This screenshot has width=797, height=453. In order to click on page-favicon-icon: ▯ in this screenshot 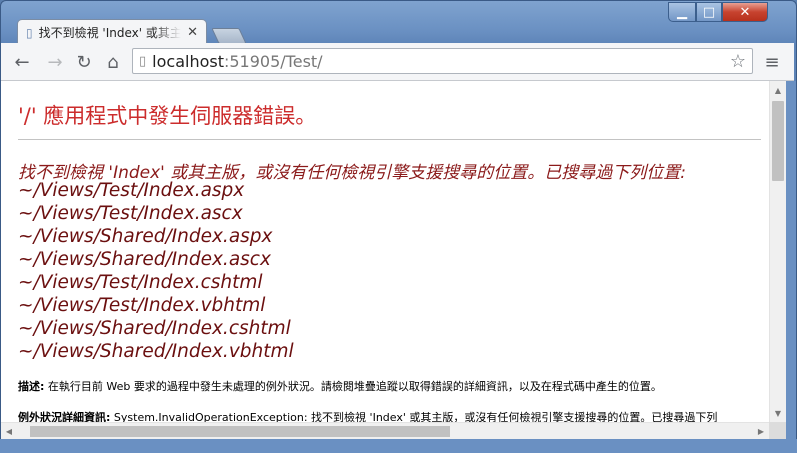, I will do `click(29, 32)`.